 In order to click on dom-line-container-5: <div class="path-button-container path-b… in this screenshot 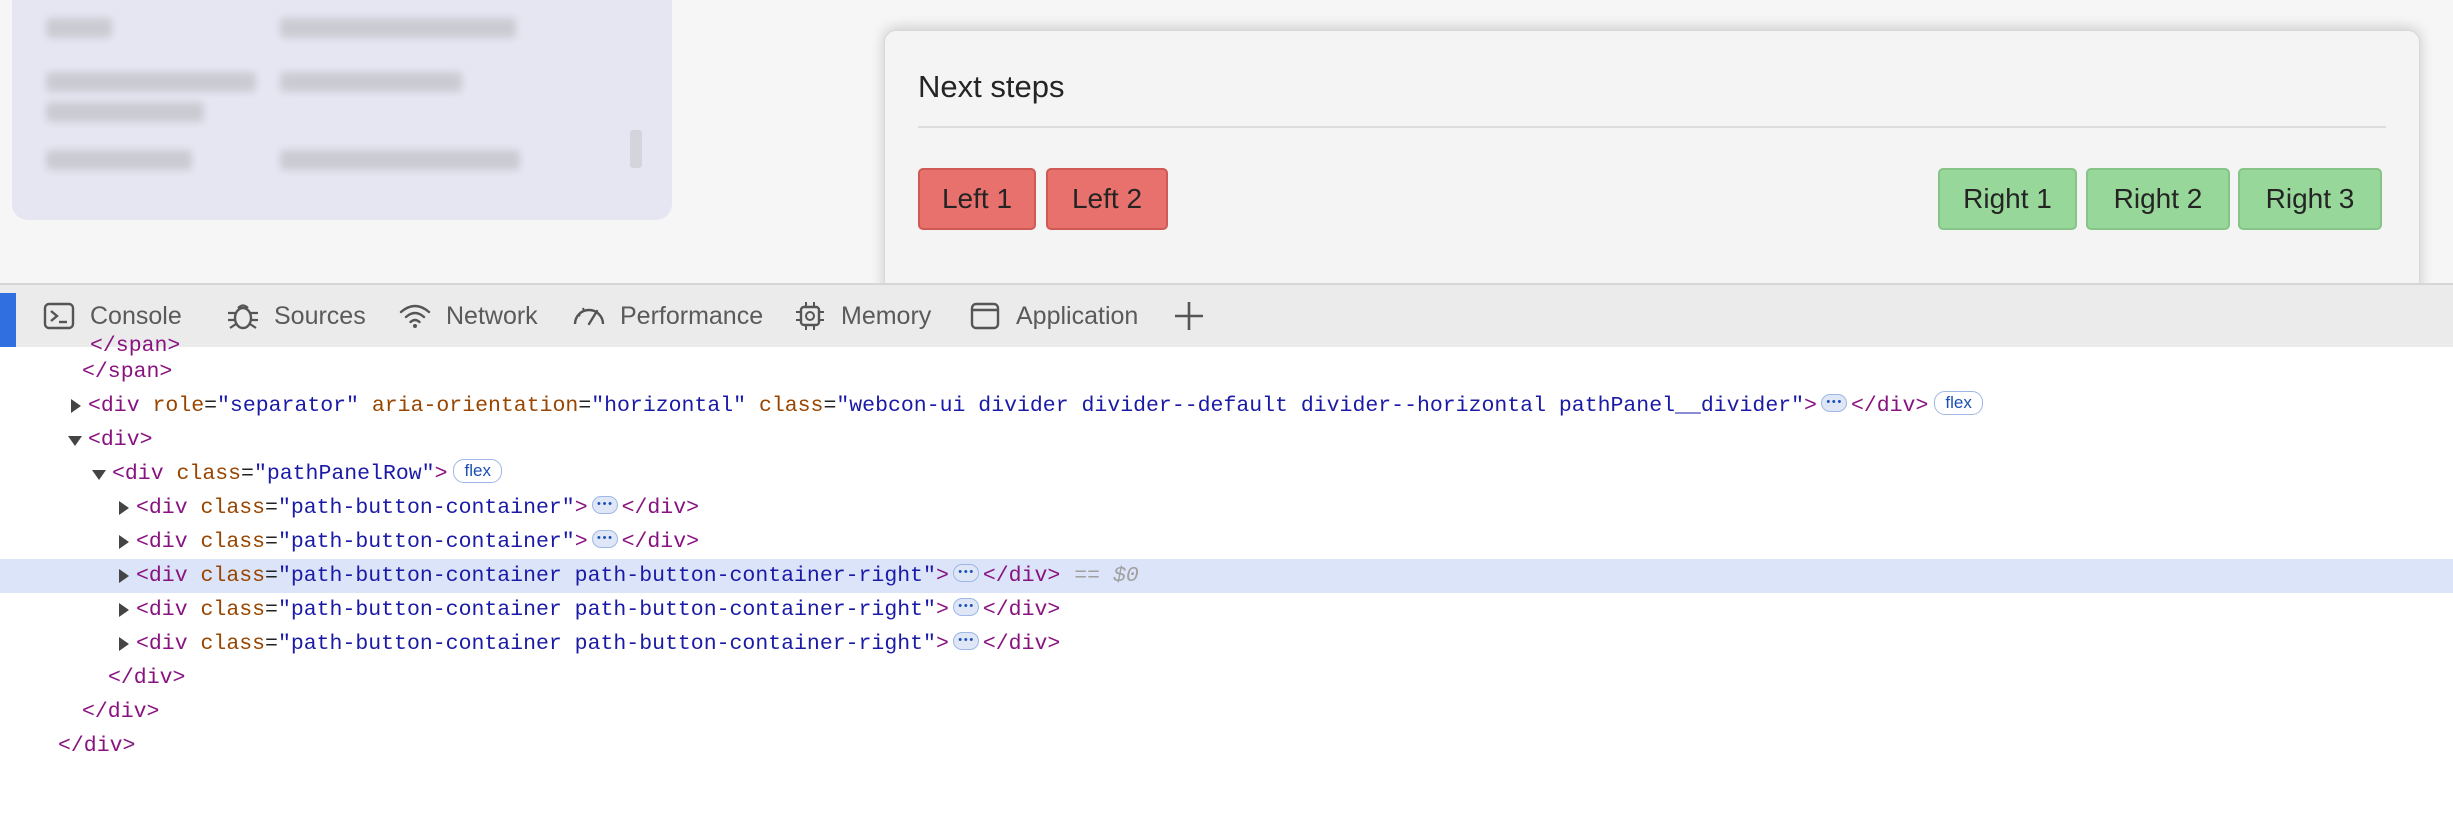, I will do `click(1226, 642)`.